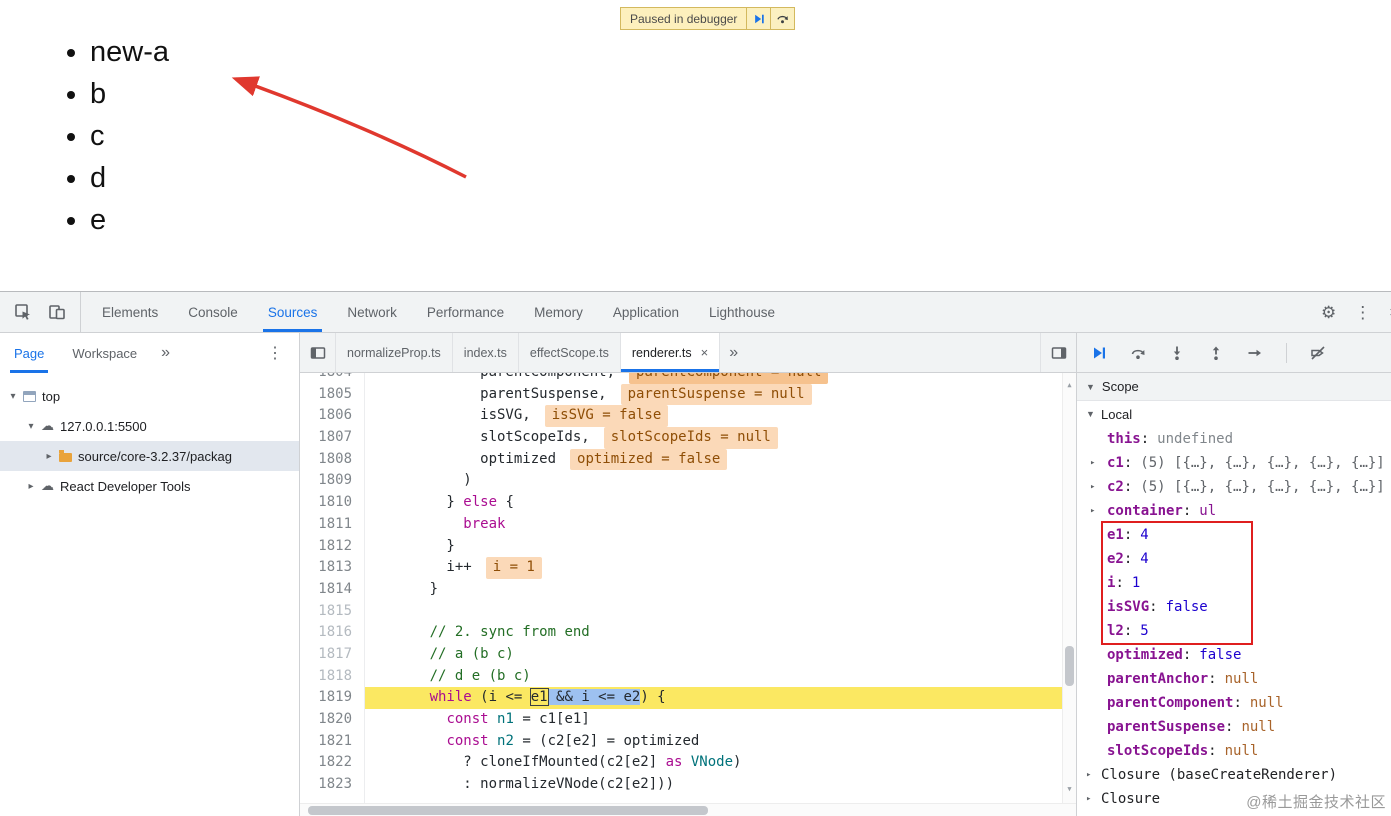 The image size is (1391, 816). Describe the element at coordinates (508, 810) in the screenshot. I see `horizontal-scrollbar-thumb` at that location.